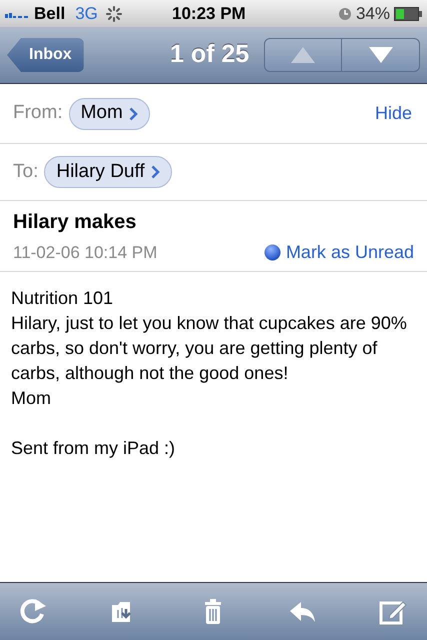  Describe the element at coordinates (85, 253) in the screenshot. I see `email-date: 11-02-06 10:14 PM` at that location.